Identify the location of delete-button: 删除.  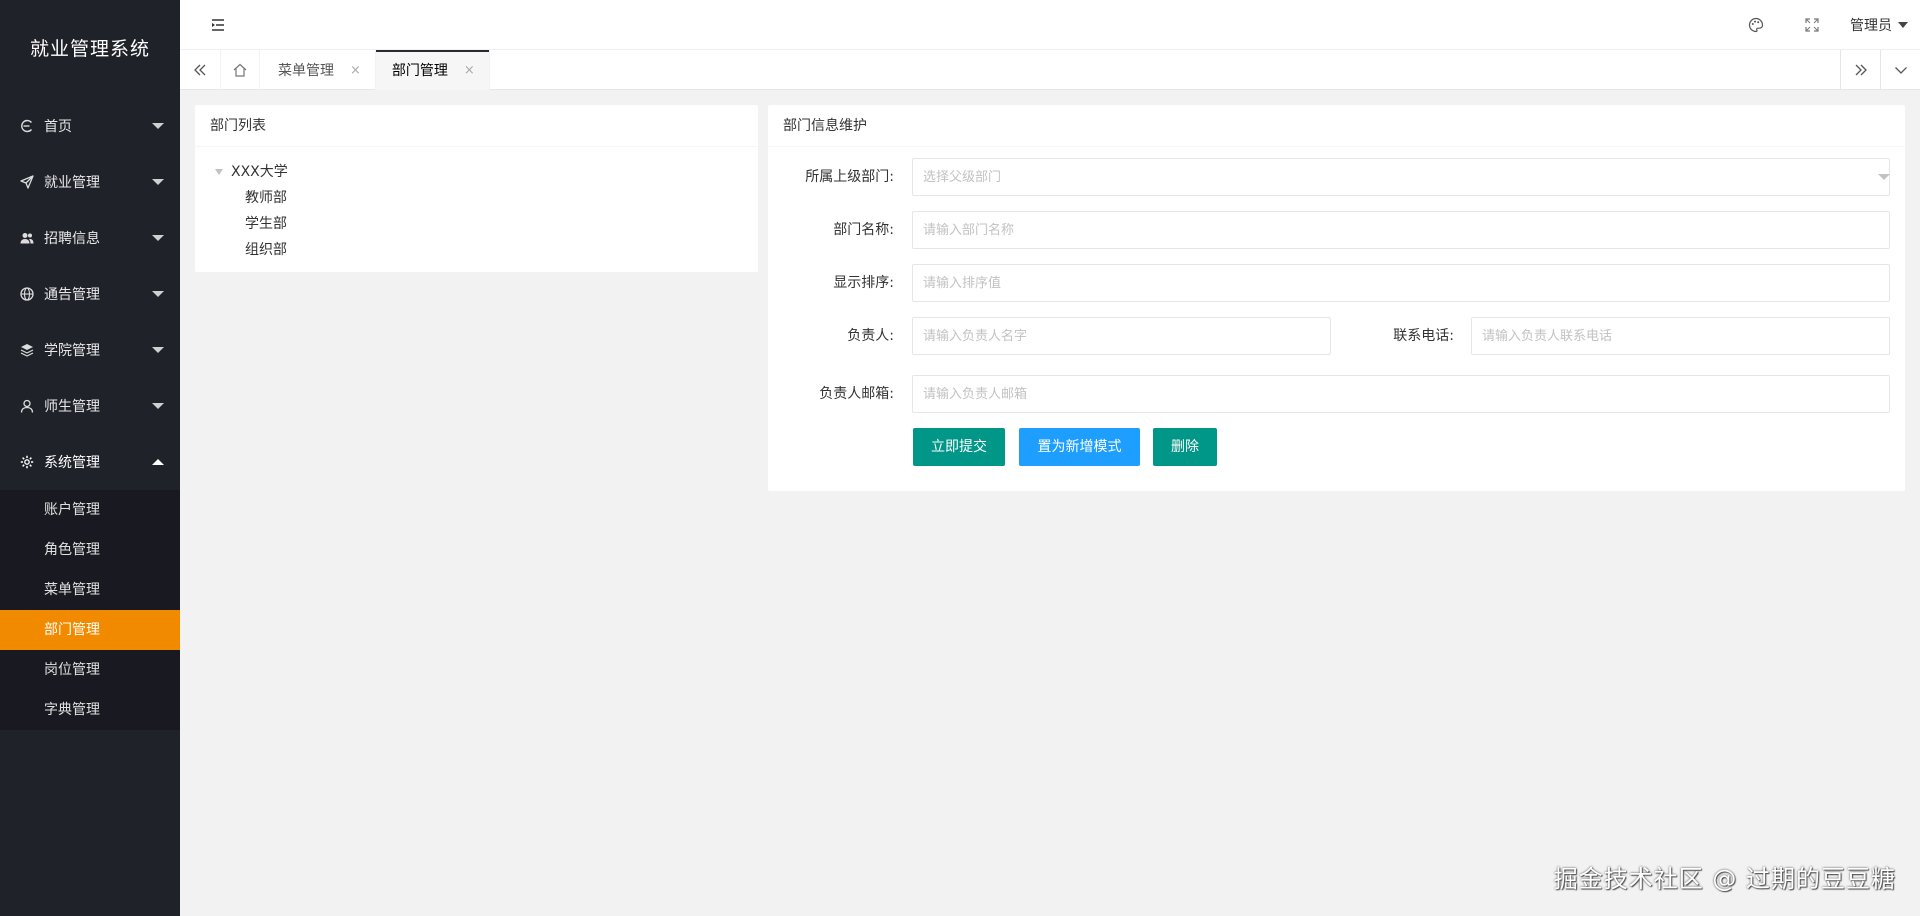
(1185, 447).